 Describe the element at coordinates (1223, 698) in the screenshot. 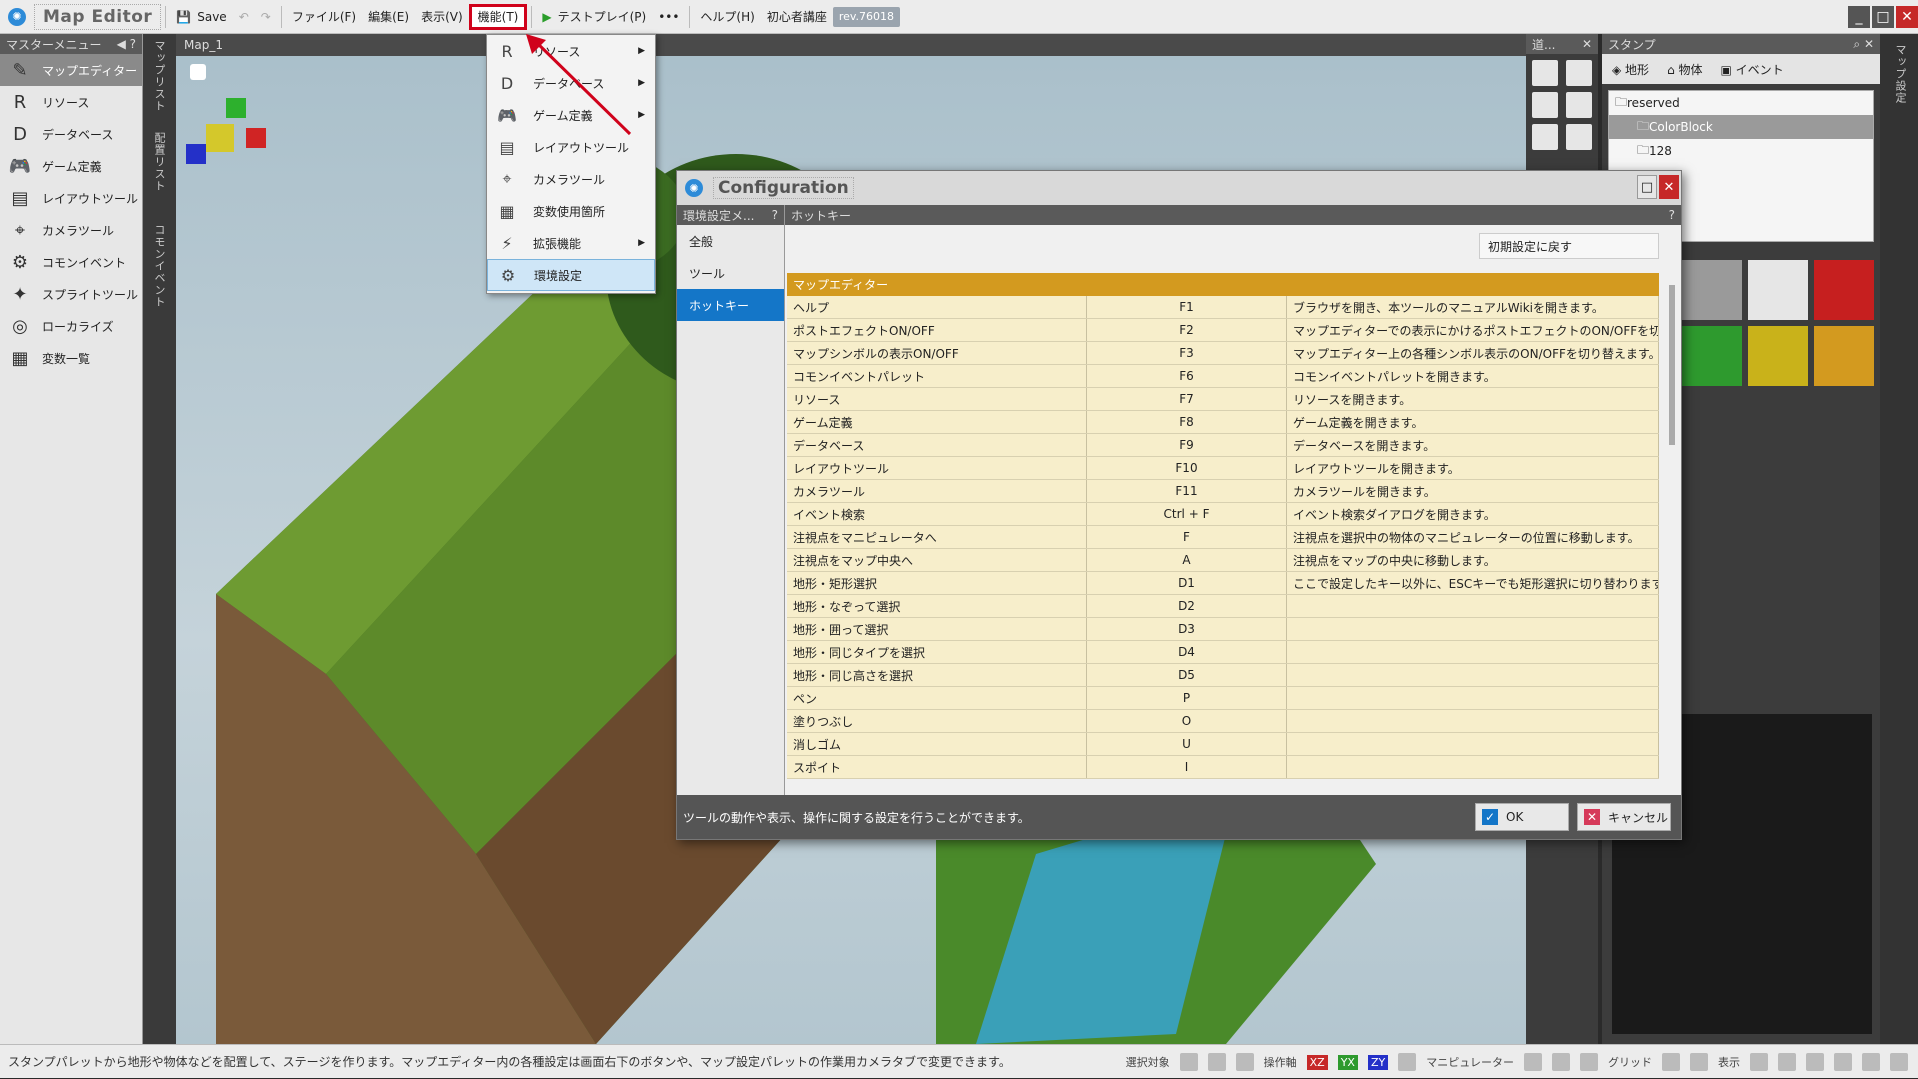

I see `hotkey-row: ペン P` at that location.